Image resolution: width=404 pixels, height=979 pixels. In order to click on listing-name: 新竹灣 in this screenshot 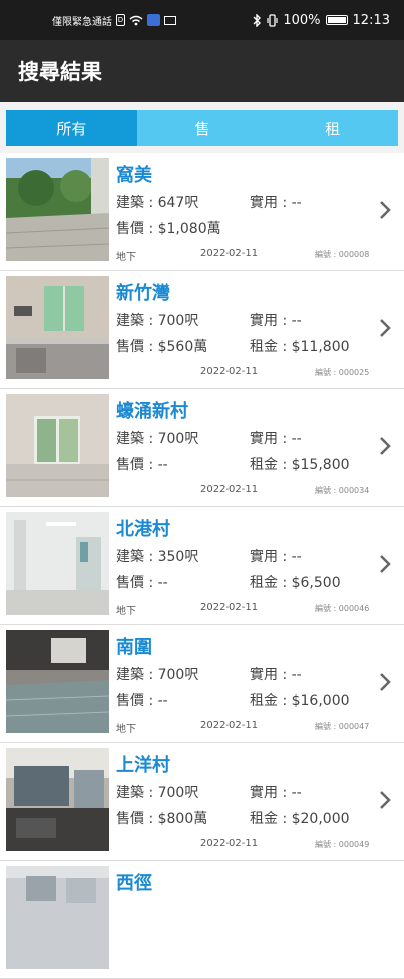, I will do `click(143, 293)`.